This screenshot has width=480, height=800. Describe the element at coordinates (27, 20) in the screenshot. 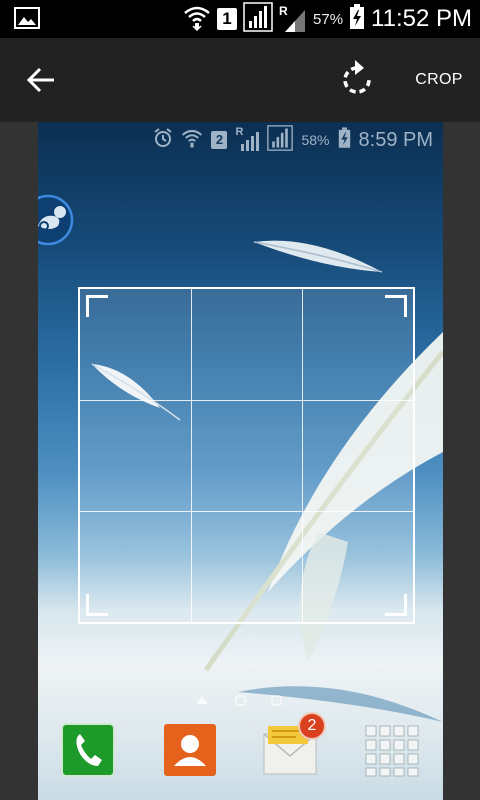

I see `gallery-notification-icon` at that location.